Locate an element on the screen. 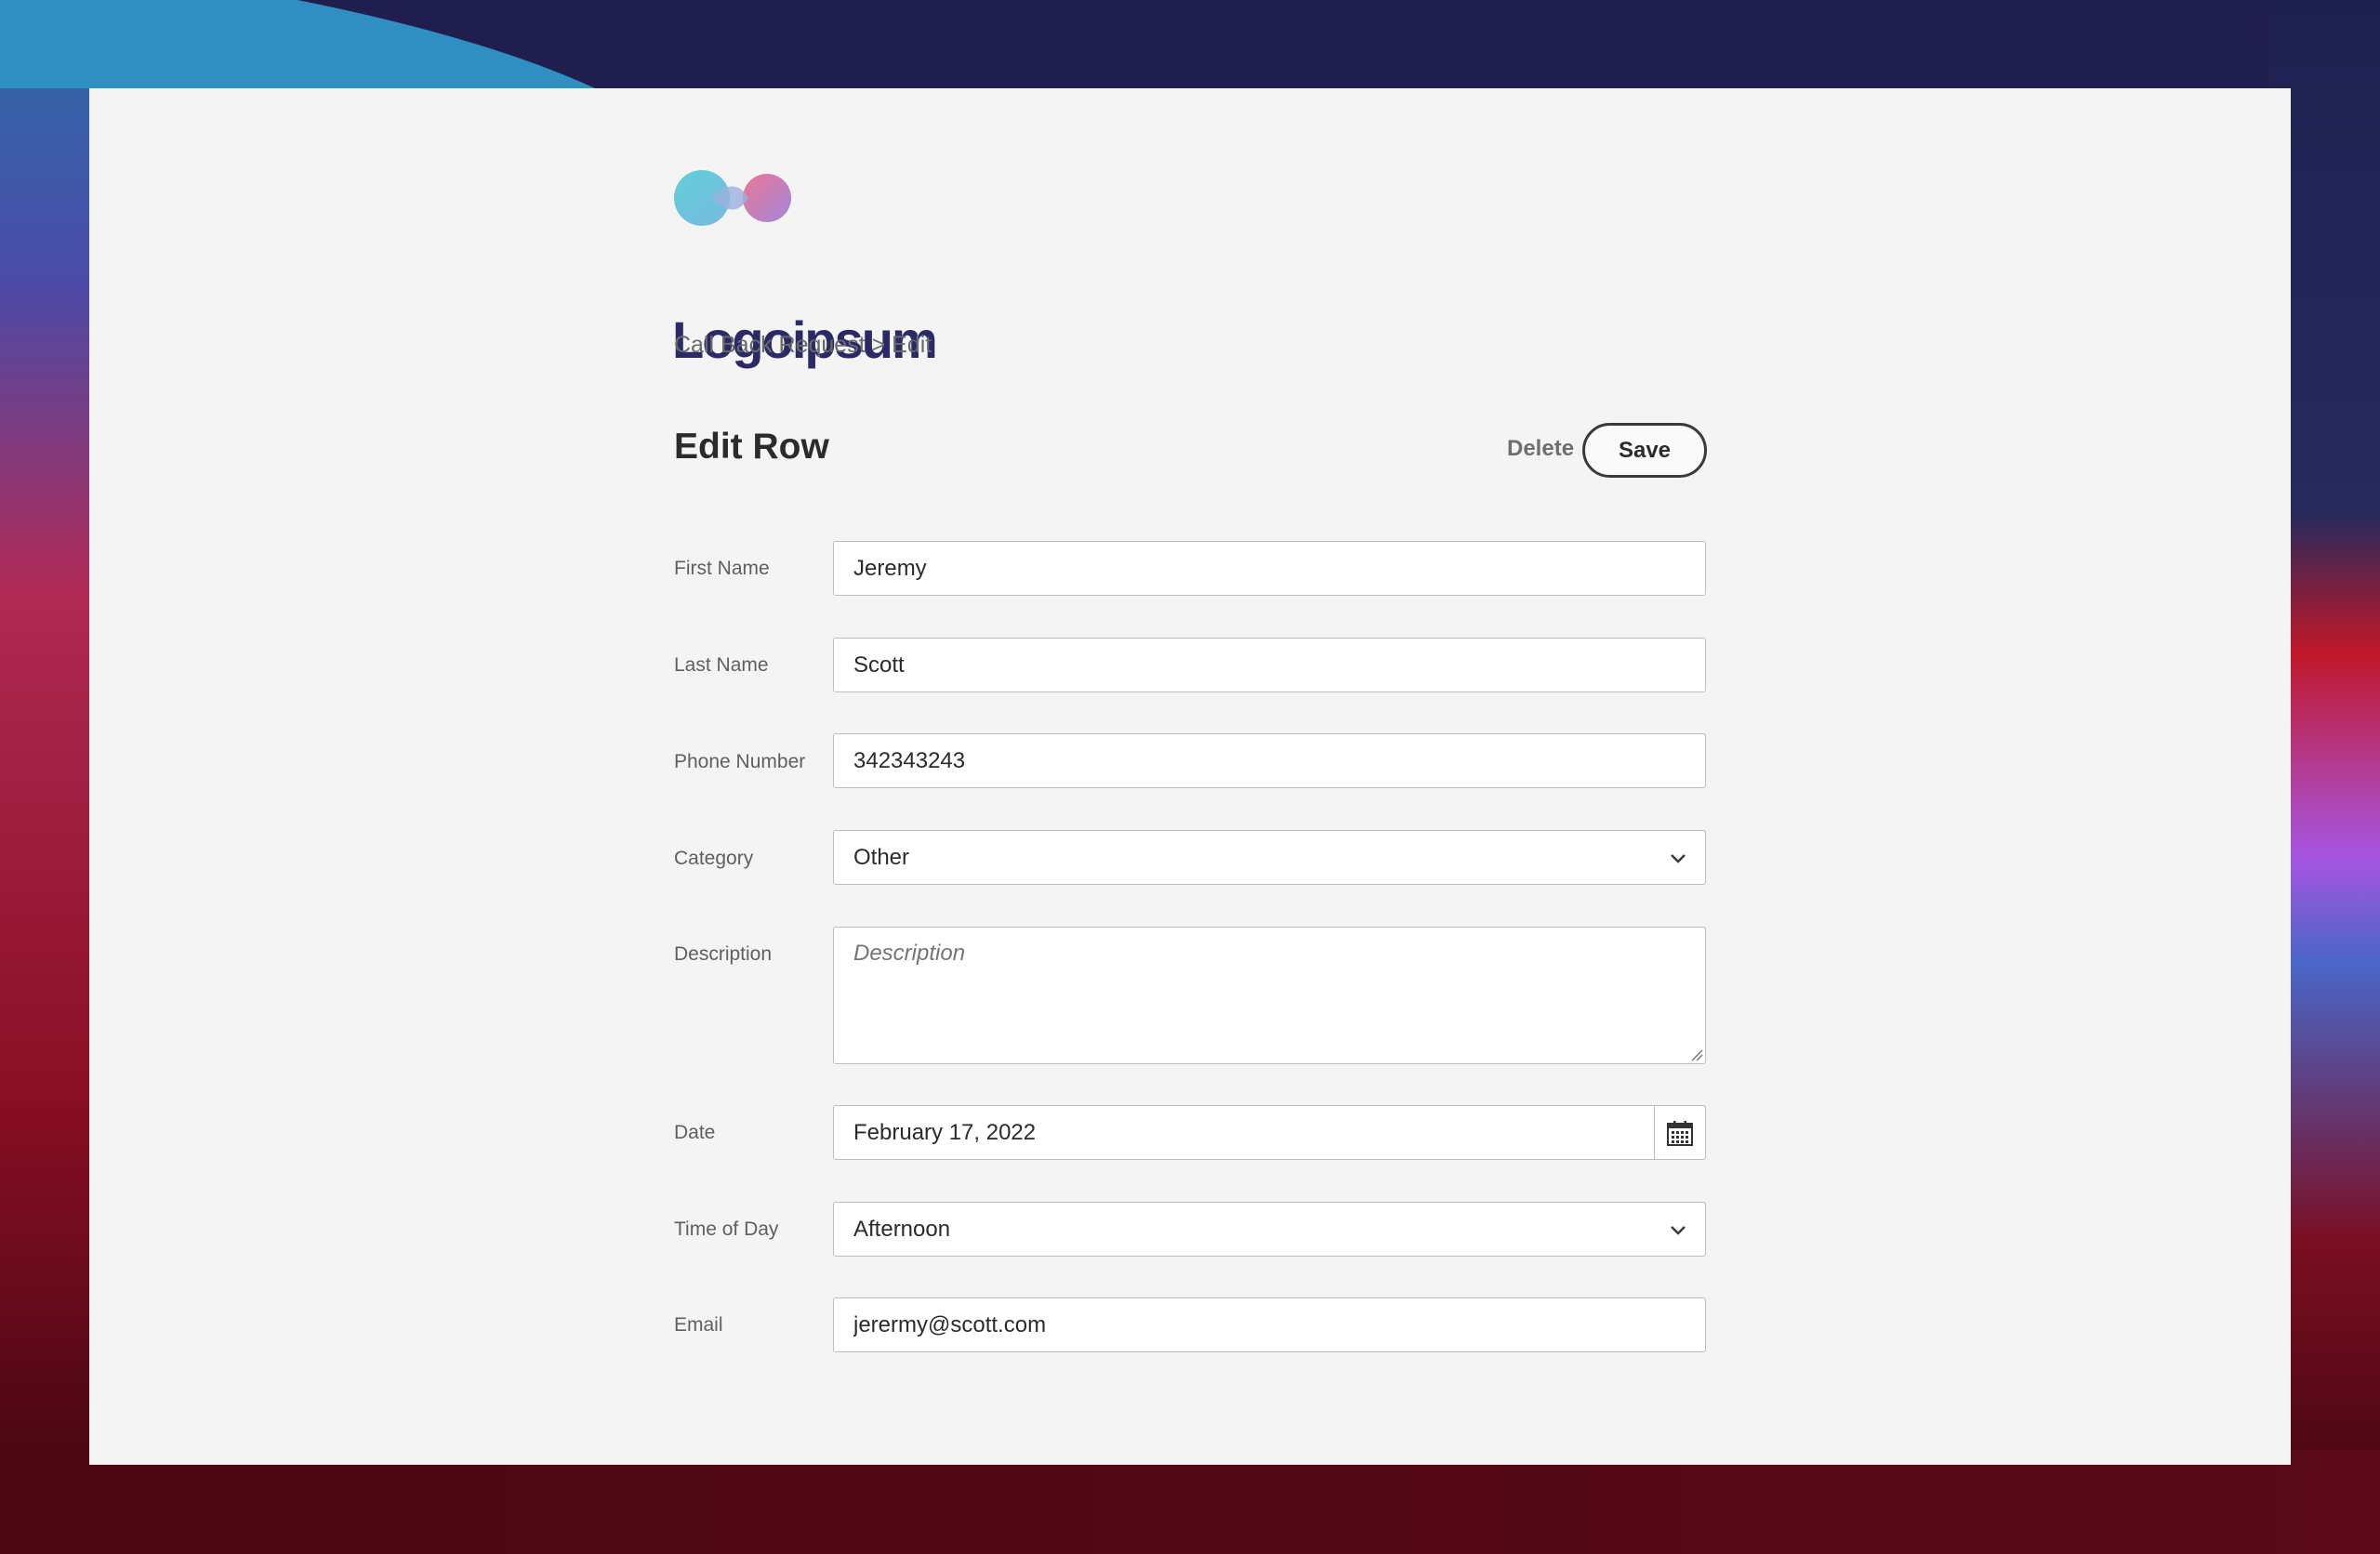  category-select: Other is located at coordinates (1269, 857).